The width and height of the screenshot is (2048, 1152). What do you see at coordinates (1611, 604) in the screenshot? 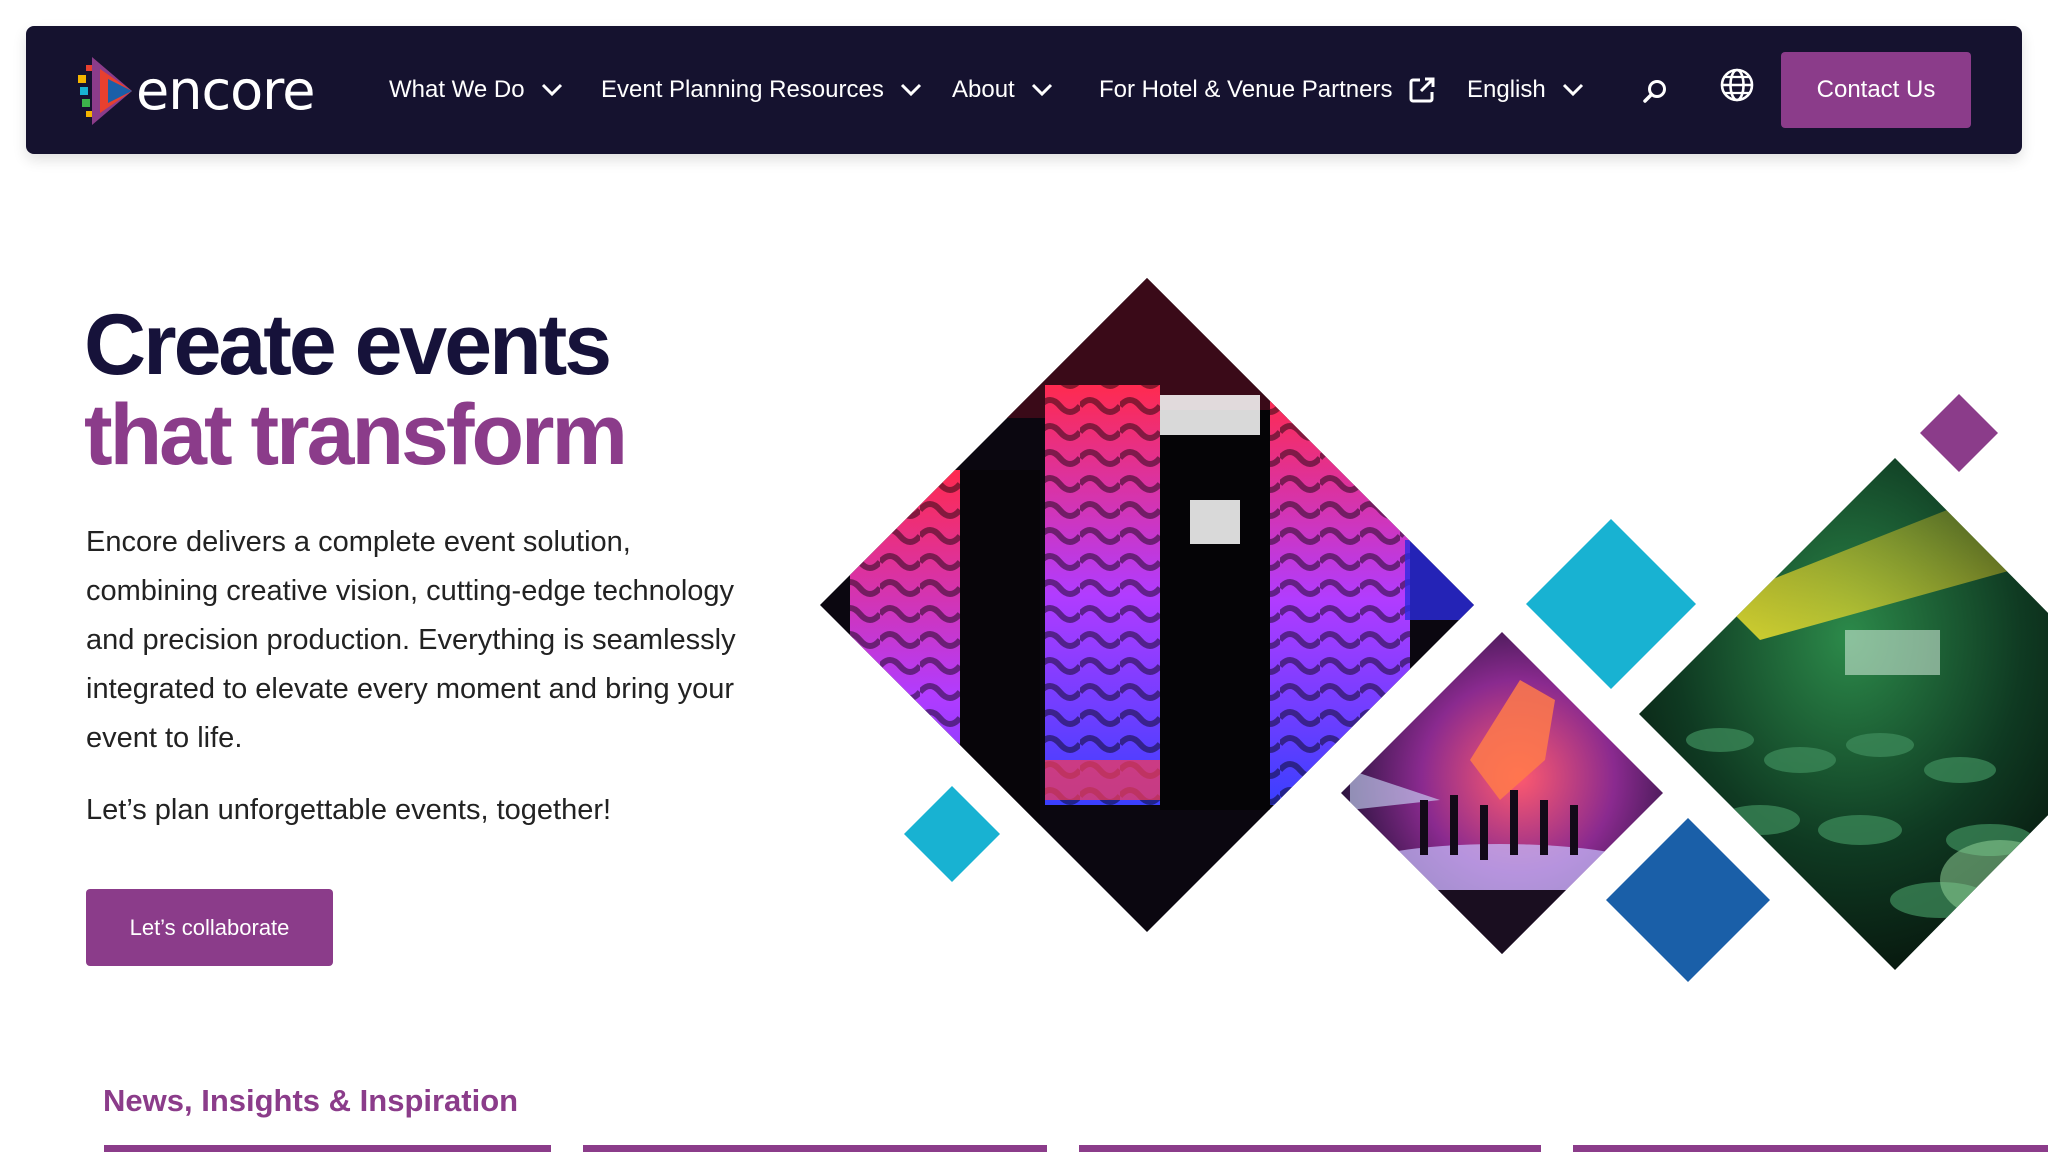
I see `decorative-diamond-teal-large` at bounding box center [1611, 604].